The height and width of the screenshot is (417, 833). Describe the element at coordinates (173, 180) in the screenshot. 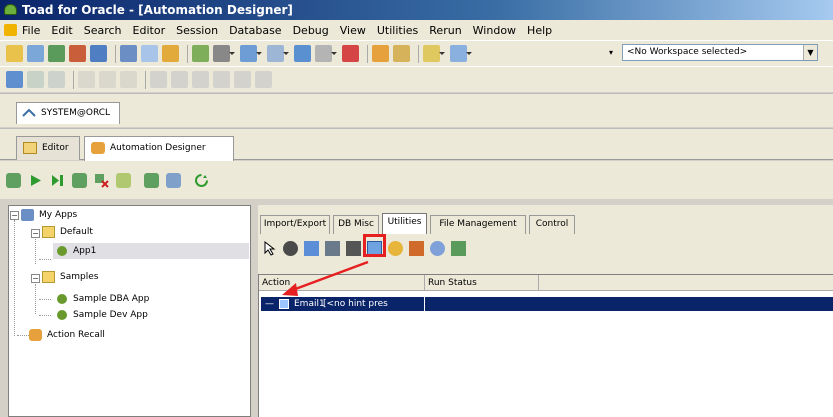

I see `move-app-icon` at that location.